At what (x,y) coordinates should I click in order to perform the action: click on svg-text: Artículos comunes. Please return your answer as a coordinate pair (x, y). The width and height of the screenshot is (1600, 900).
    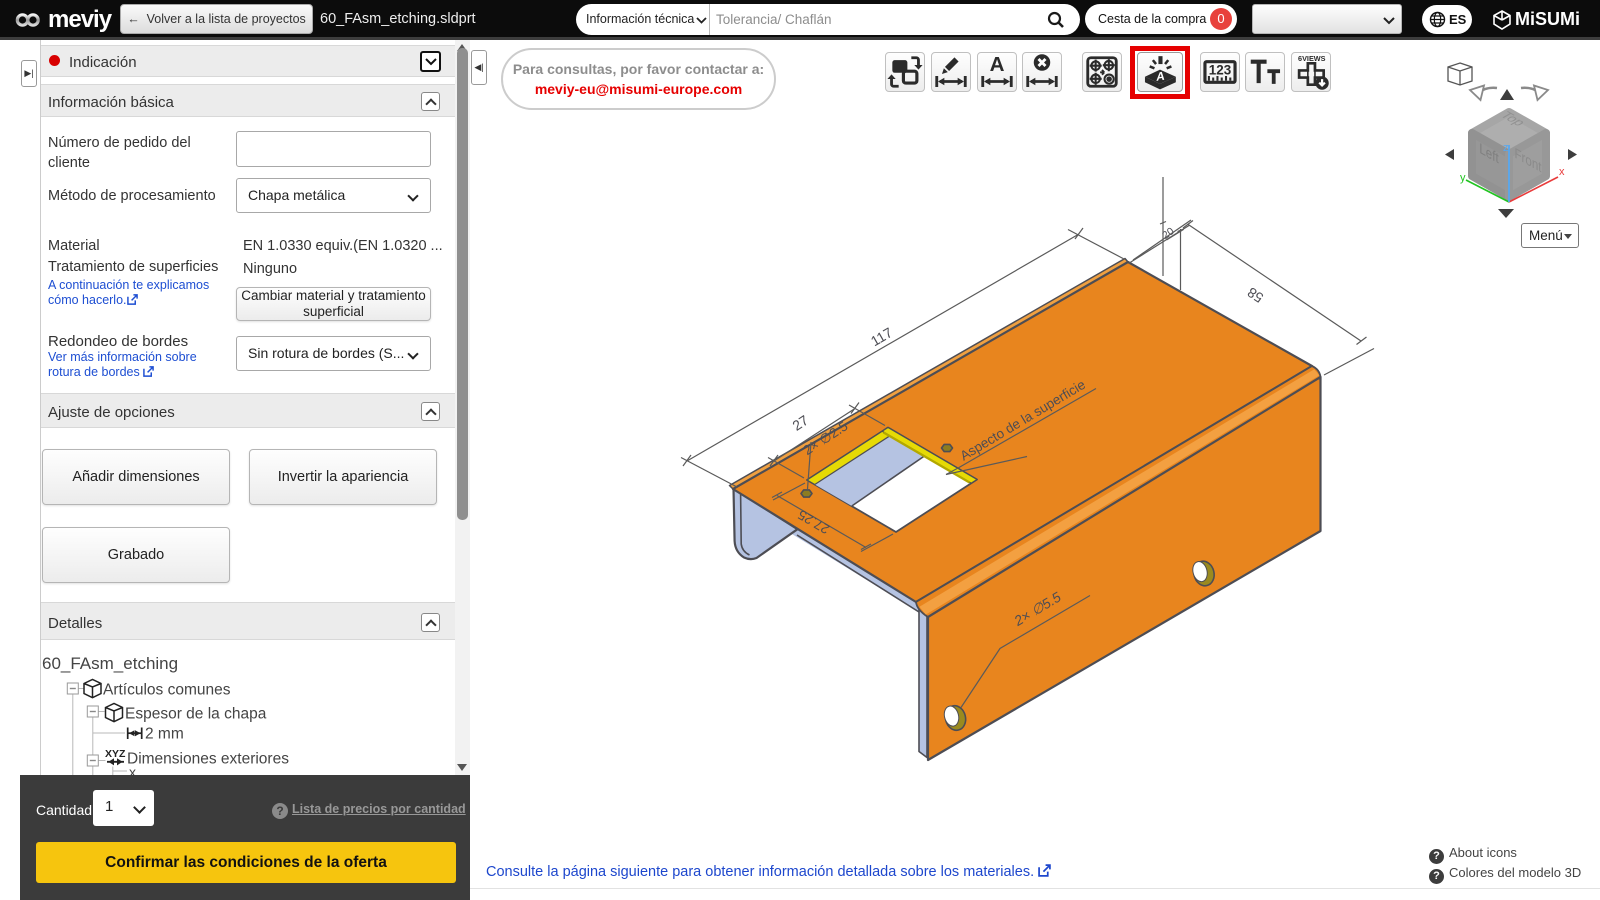
    Looking at the image, I should click on (167, 690).